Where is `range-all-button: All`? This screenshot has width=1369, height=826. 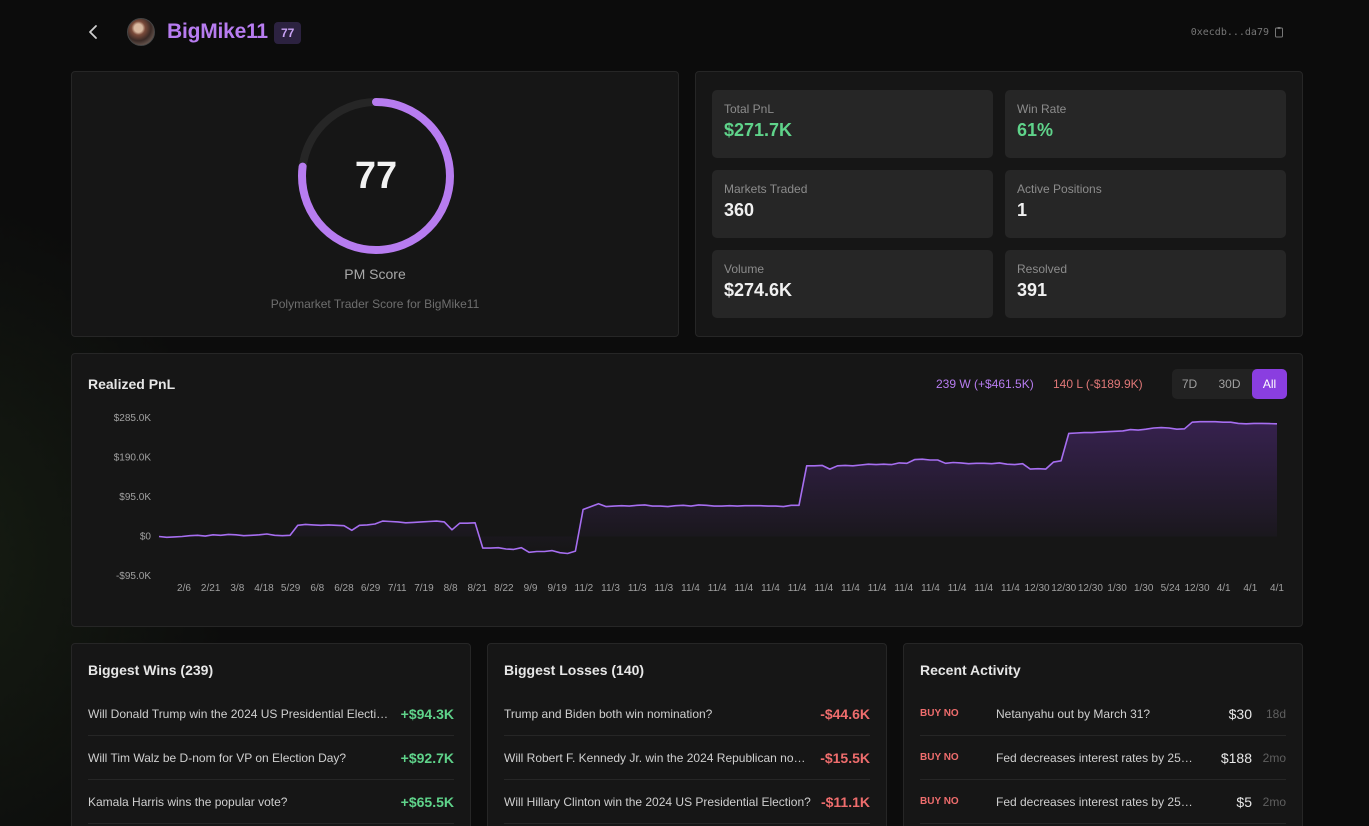 range-all-button: All is located at coordinates (1269, 384).